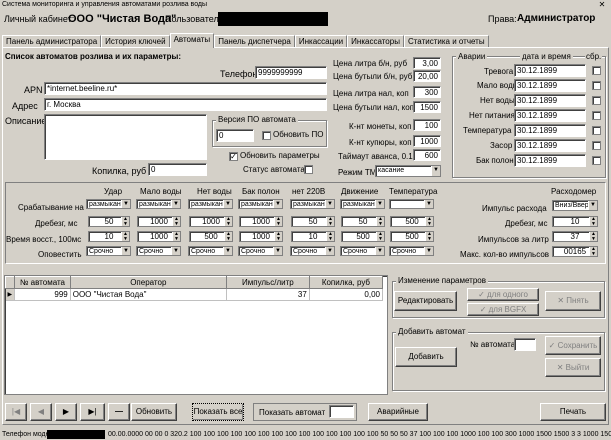 This screenshot has height=440, width=611. Describe the element at coordinates (398, 412) in the screenshot. I see `alarm-button: Аварийные` at that location.